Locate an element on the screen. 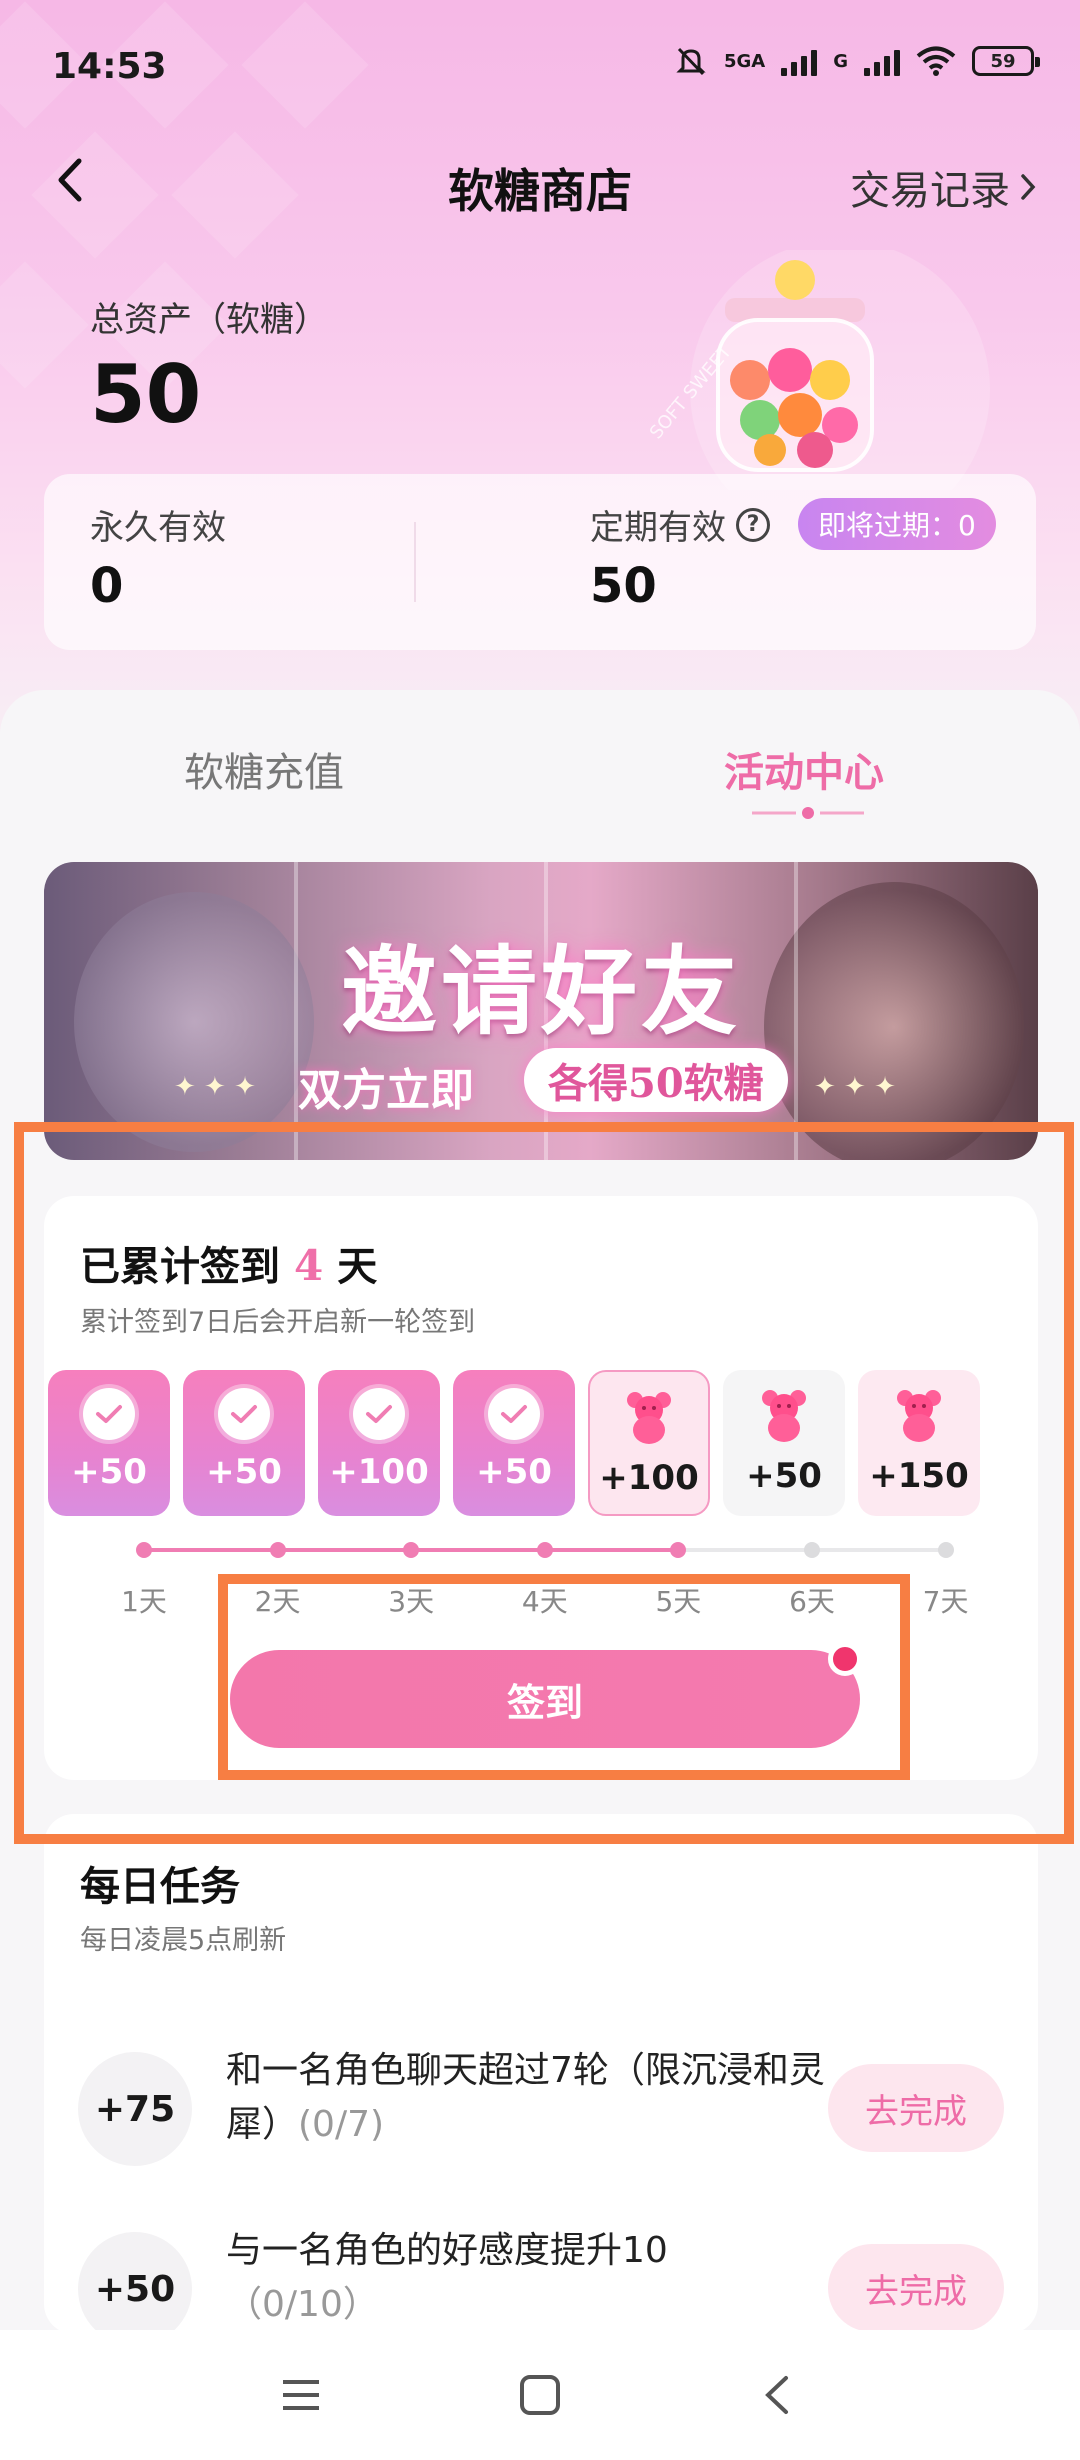  task-reward-icon: +75 is located at coordinates (135, 2109).